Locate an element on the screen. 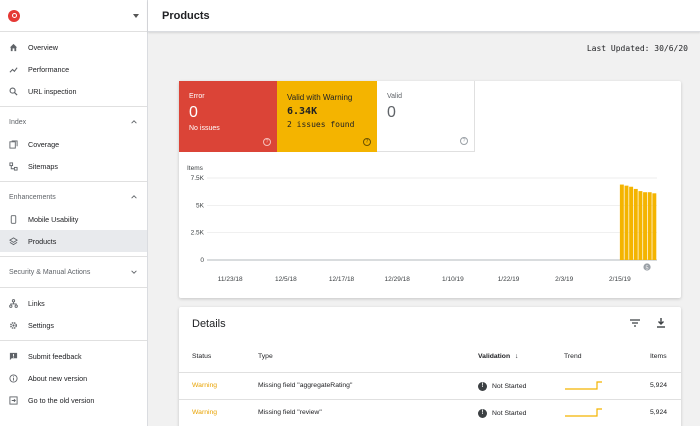 The width and height of the screenshot is (700, 426). x-tick-label: 12/17/18 is located at coordinates (342, 279).